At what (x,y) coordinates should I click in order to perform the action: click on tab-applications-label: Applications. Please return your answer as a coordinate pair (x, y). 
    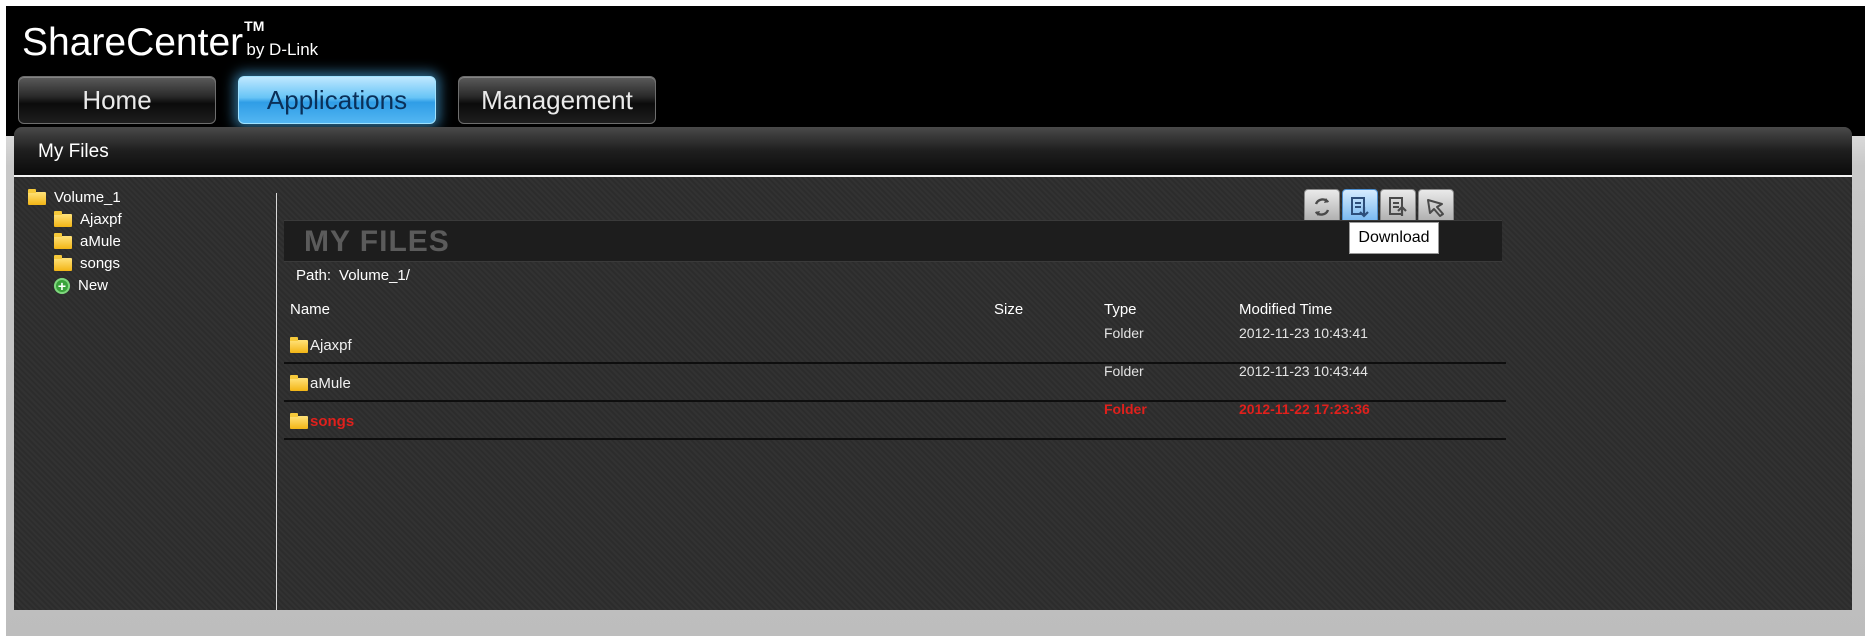
    Looking at the image, I should click on (337, 100).